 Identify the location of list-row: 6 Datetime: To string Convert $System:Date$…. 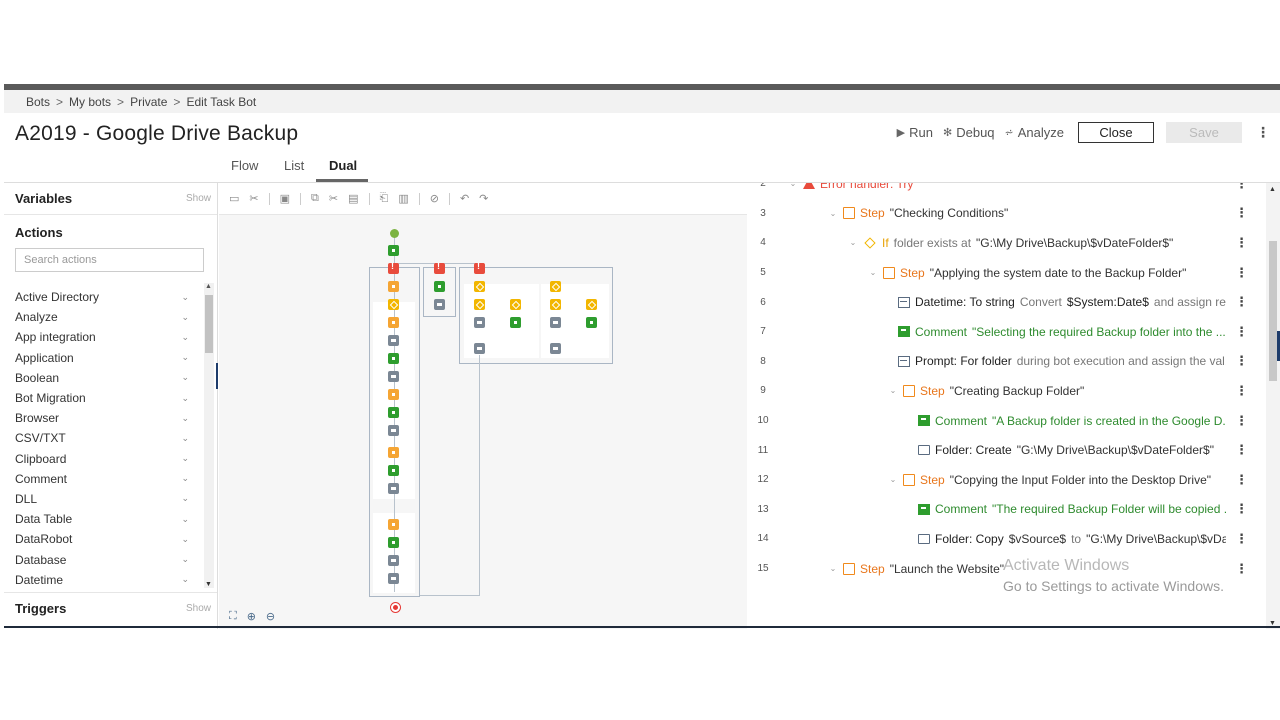
(1001, 302).